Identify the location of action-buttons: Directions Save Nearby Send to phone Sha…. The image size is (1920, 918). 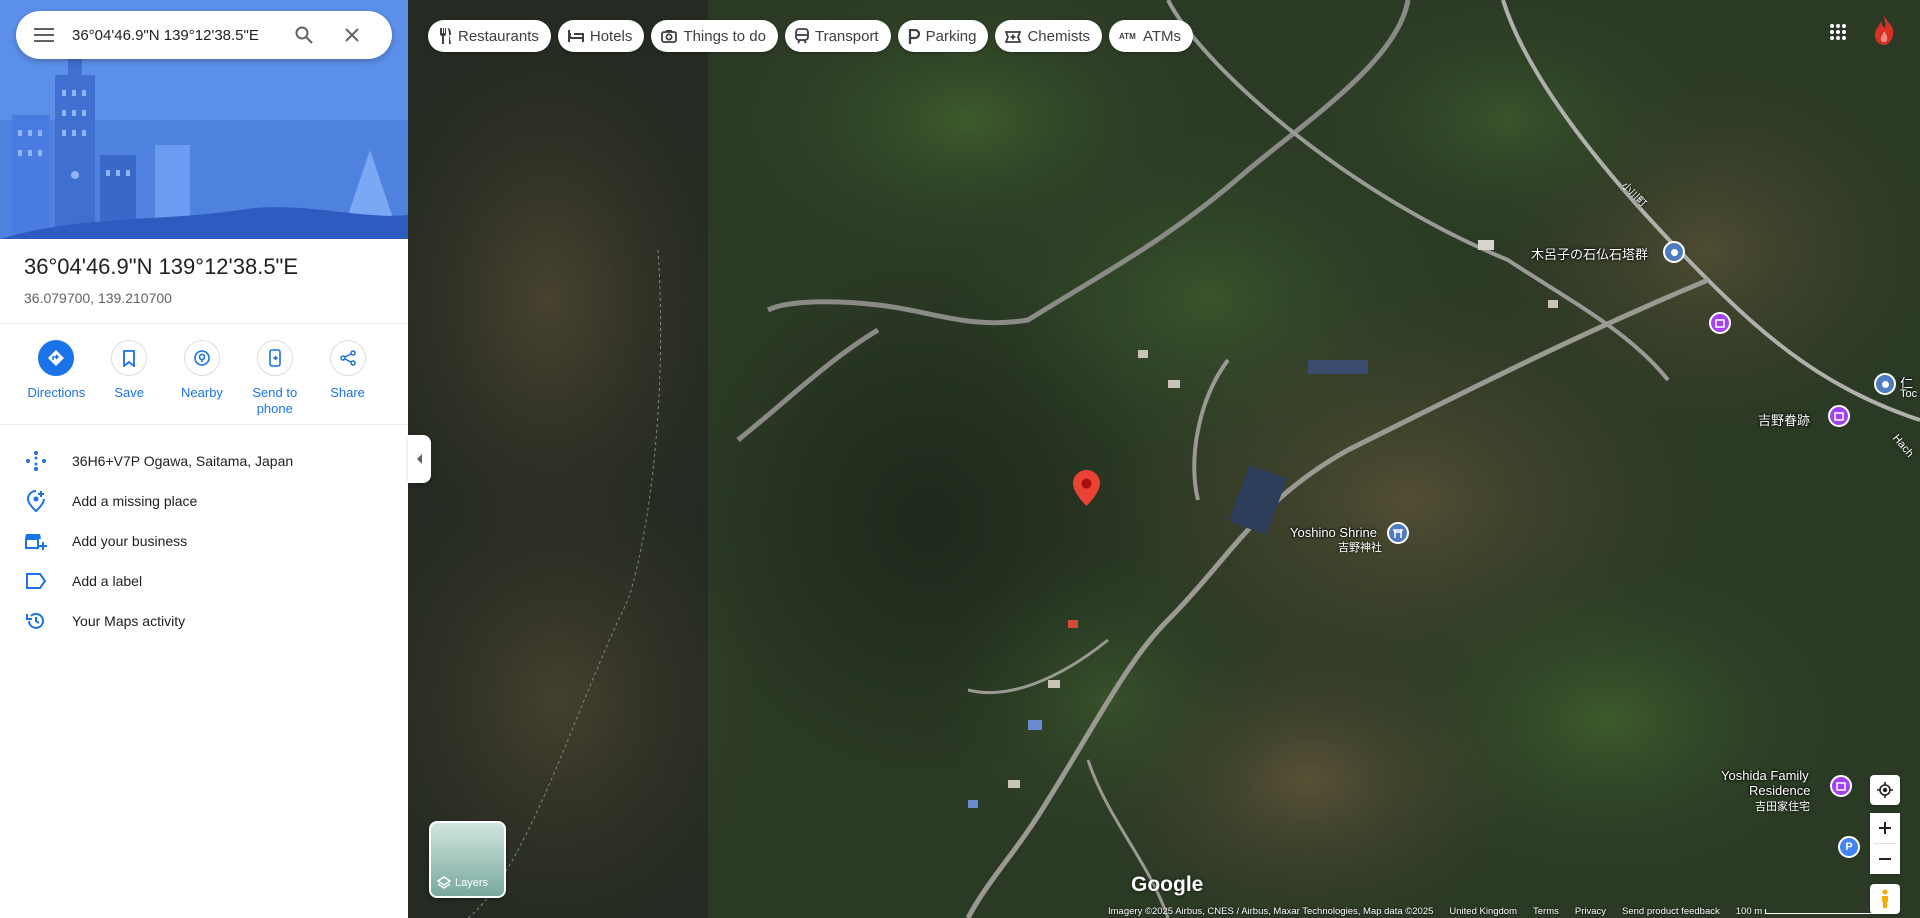
(206, 378).